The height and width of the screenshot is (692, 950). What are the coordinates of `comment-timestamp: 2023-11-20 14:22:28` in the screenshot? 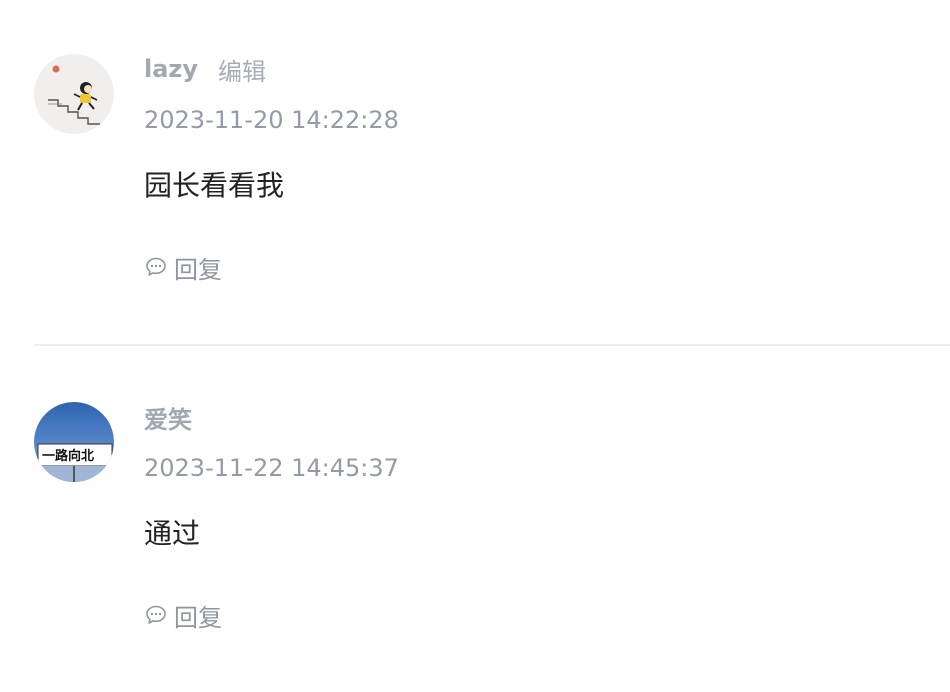 It's located at (271, 120).